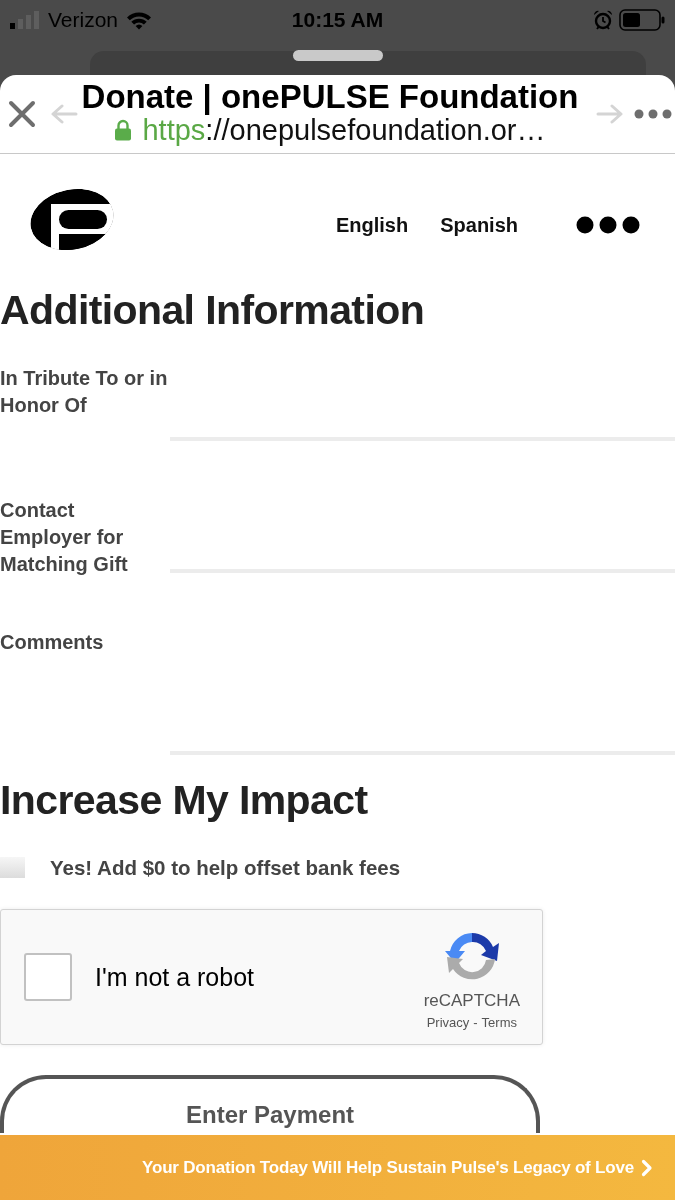 The image size is (675, 1200). What do you see at coordinates (25, 20) in the screenshot?
I see `signal-icon` at bounding box center [25, 20].